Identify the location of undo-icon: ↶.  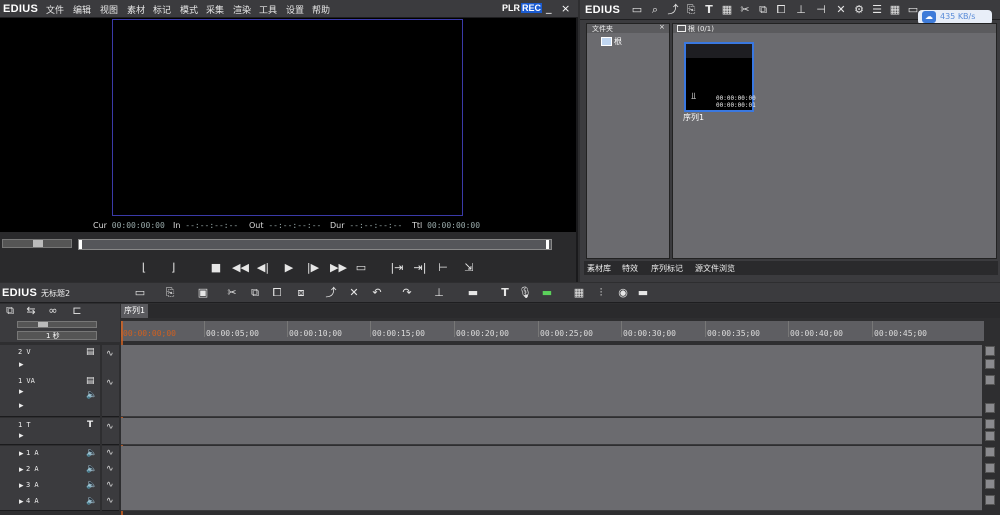
(377, 293).